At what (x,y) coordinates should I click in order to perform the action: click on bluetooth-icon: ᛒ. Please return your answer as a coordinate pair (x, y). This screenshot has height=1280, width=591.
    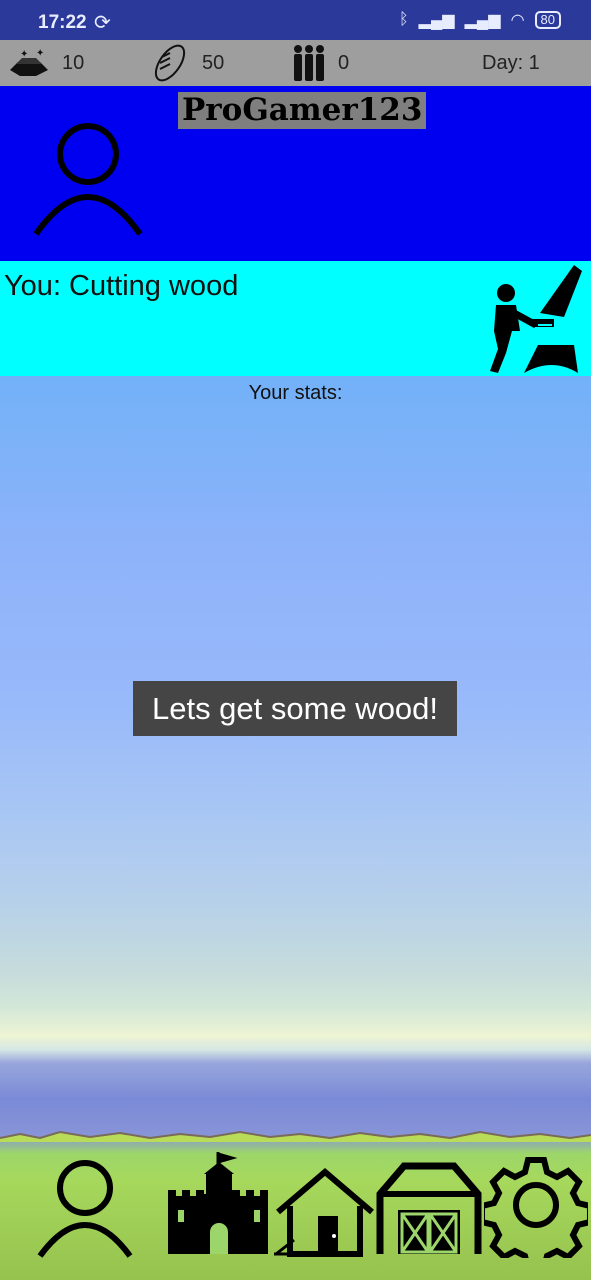
    Looking at the image, I should click on (404, 19).